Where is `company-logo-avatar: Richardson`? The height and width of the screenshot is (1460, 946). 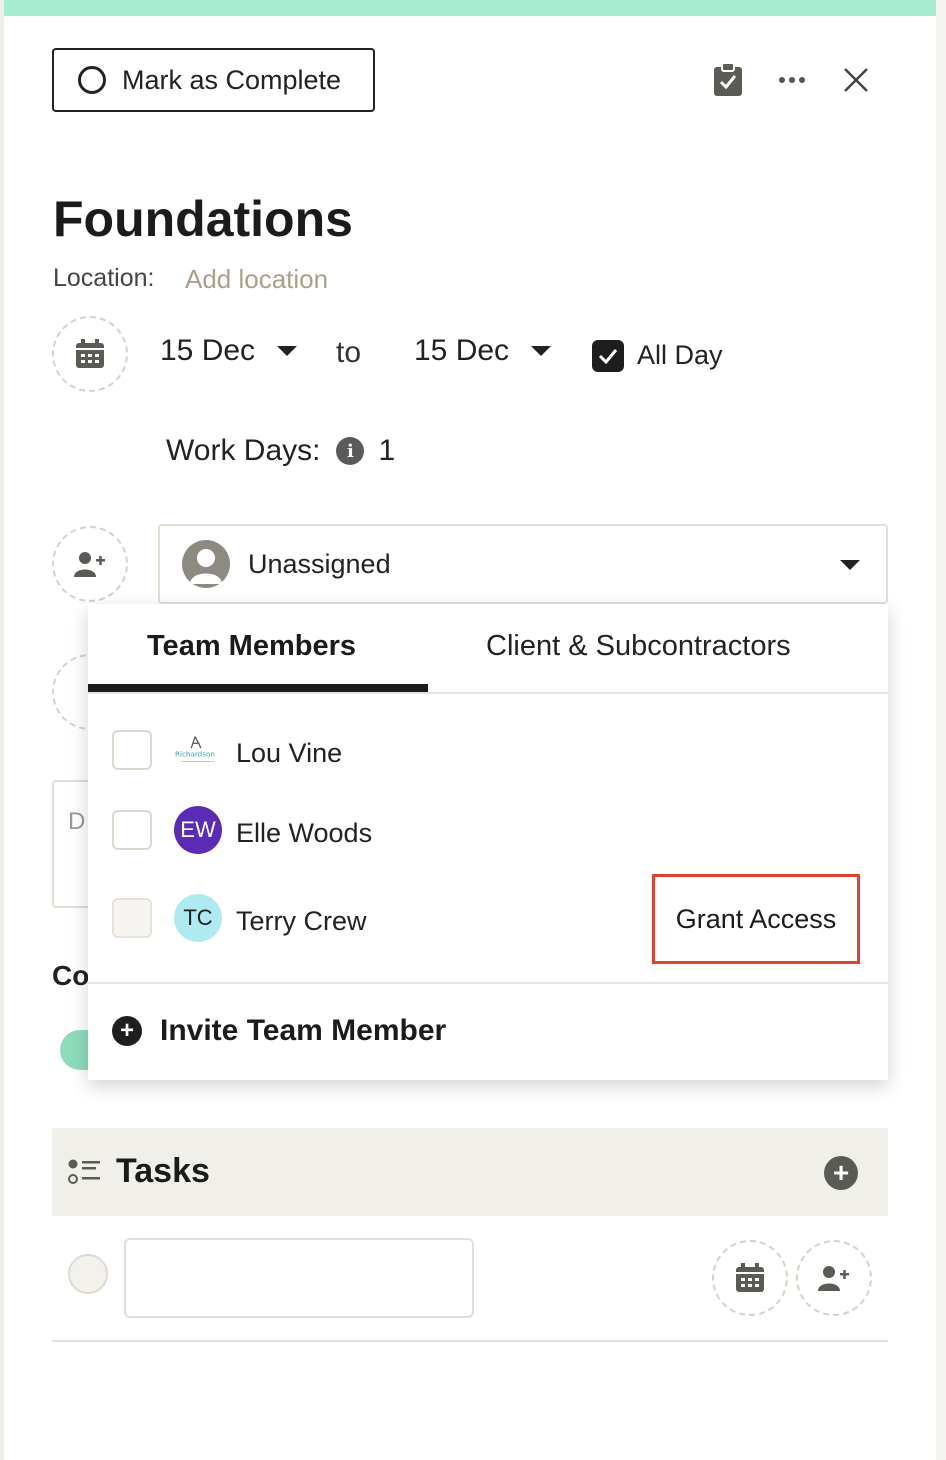 company-logo-avatar: Richardson is located at coordinates (198, 750).